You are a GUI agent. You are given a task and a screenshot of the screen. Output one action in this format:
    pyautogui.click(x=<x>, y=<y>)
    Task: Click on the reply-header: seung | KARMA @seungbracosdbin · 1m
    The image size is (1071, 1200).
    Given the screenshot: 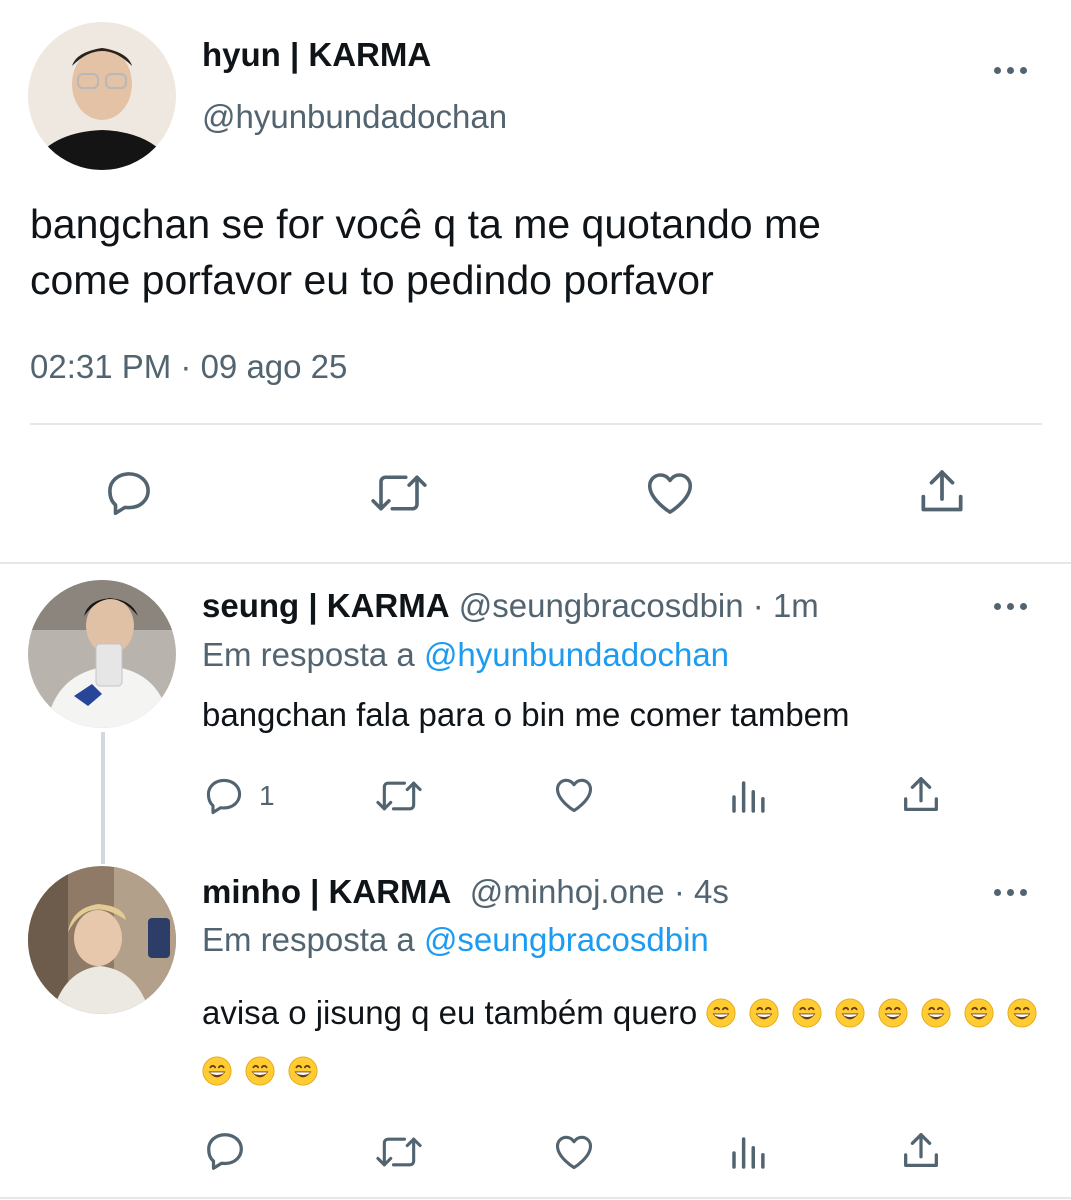 What is the action you would take?
    pyautogui.click(x=510, y=606)
    